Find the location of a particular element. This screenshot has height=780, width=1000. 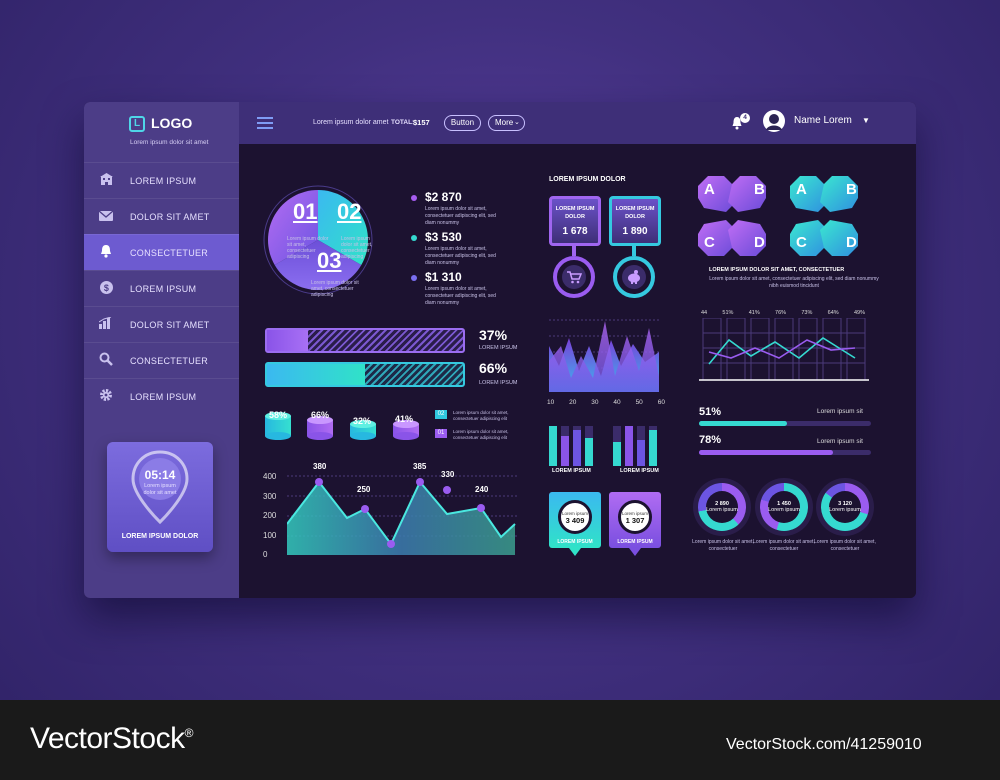

logo-icon: L is located at coordinates (137, 124).